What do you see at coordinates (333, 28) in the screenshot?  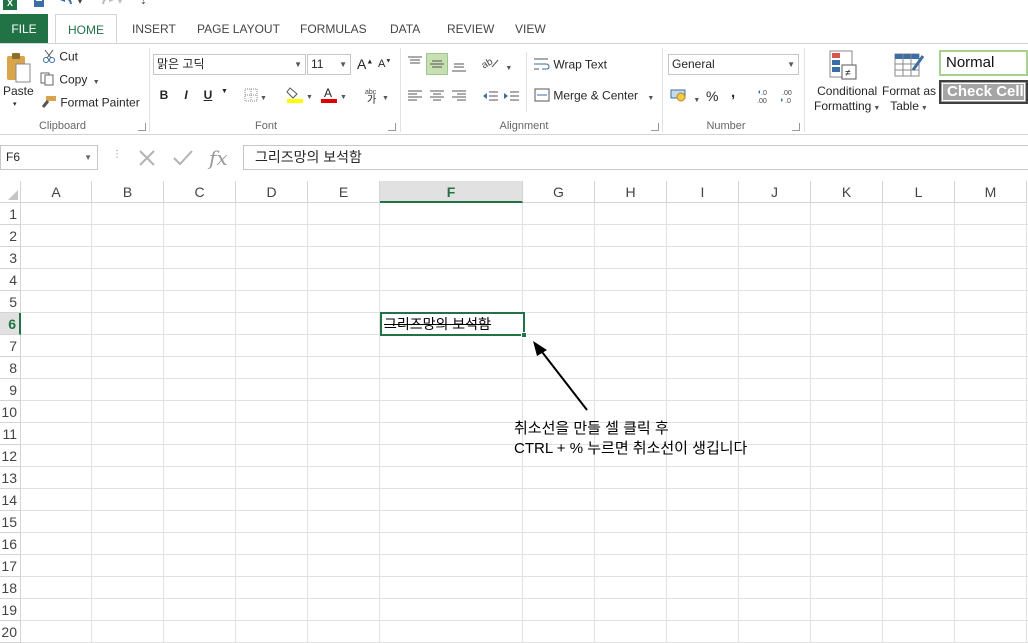 I see `tab-formulas: FORMULAS` at bounding box center [333, 28].